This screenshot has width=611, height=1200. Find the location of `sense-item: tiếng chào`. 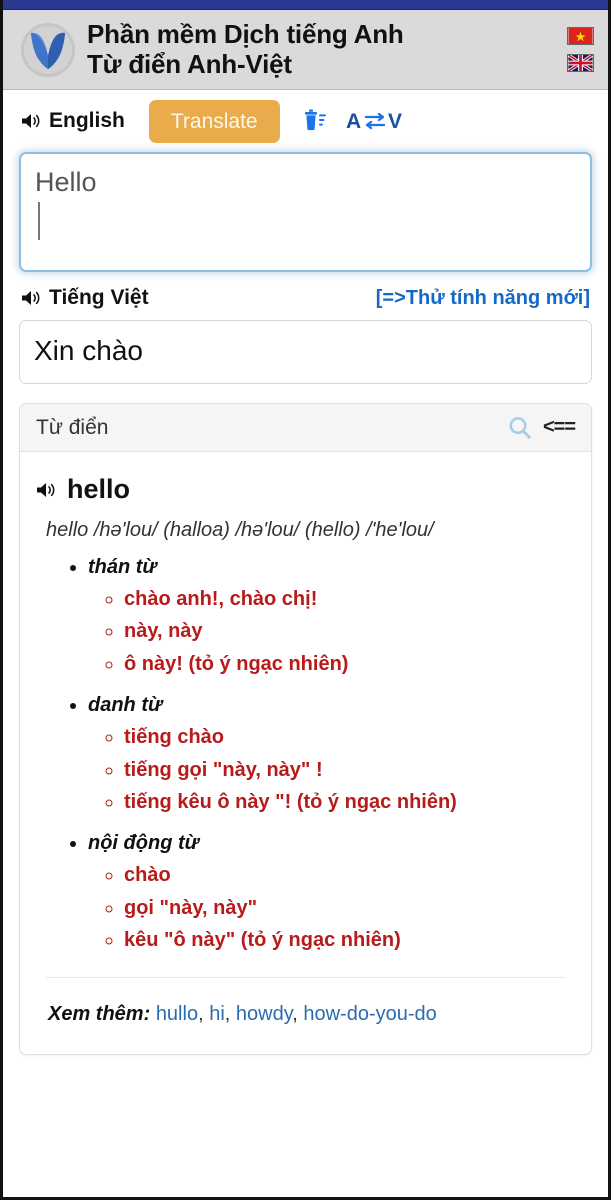

sense-item: tiếng chào is located at coordinates (349, 737).